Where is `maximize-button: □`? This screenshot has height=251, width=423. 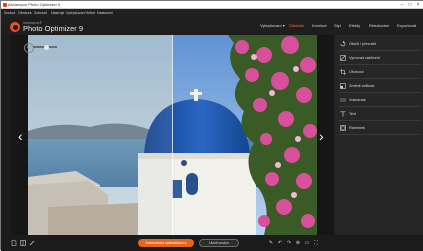
maximize-button: □ is located at coordinates (410, 5).